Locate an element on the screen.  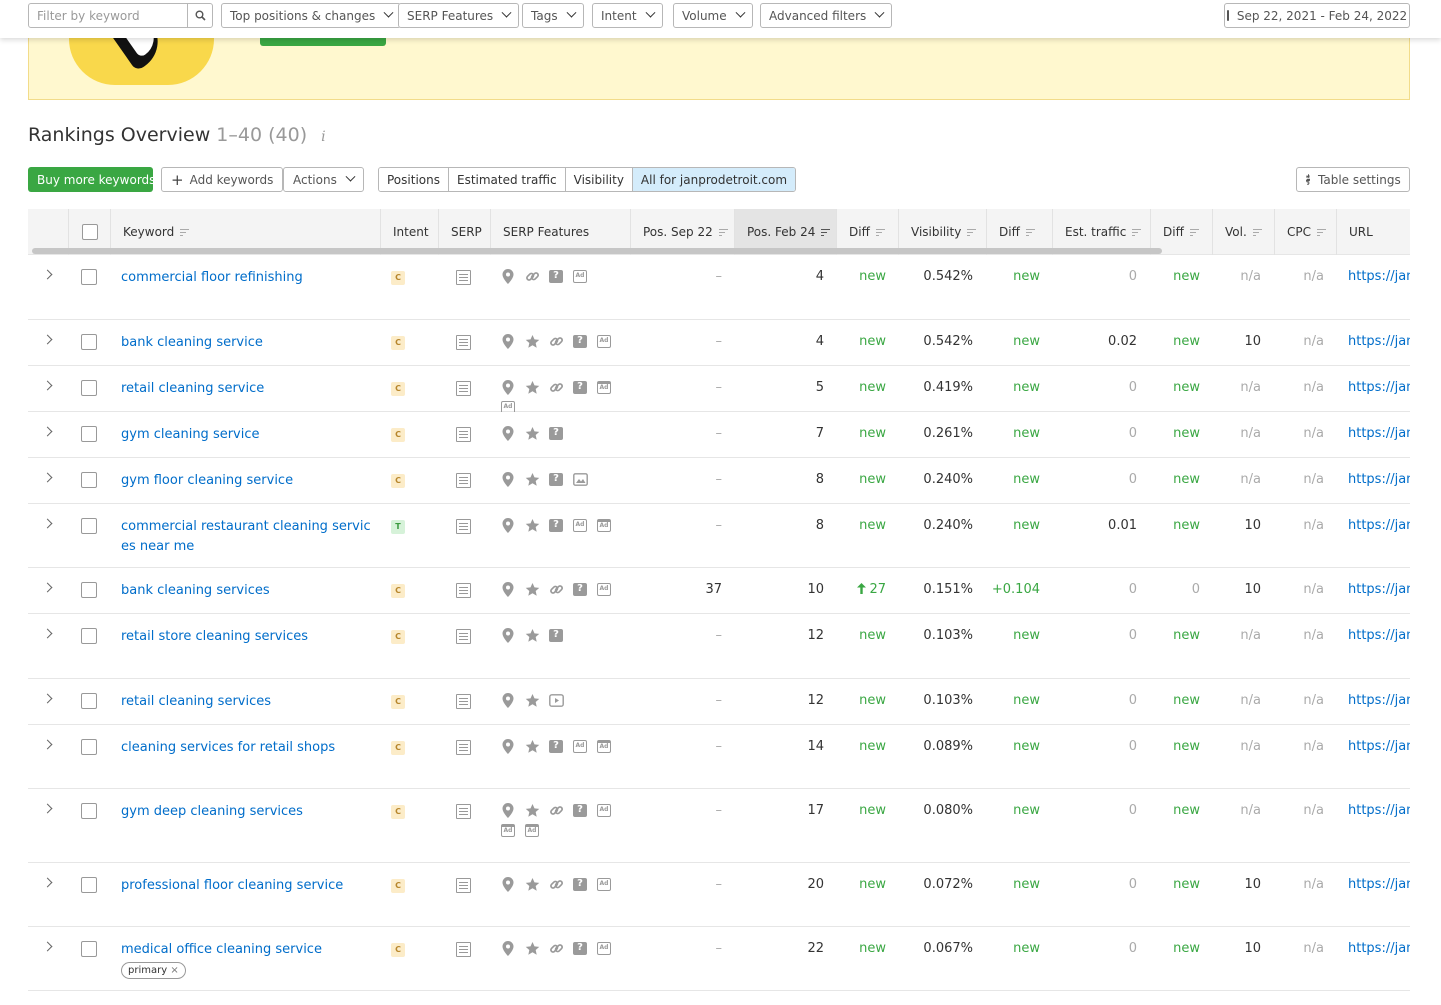
keyword-link: bank cleaning services is located at coordinates (246, 591).